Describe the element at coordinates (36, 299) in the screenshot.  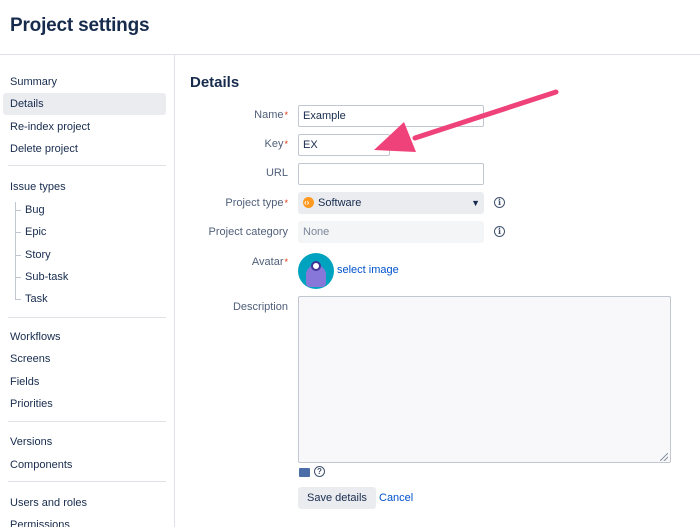
I see `sidebar-item-task: Task` at that location.